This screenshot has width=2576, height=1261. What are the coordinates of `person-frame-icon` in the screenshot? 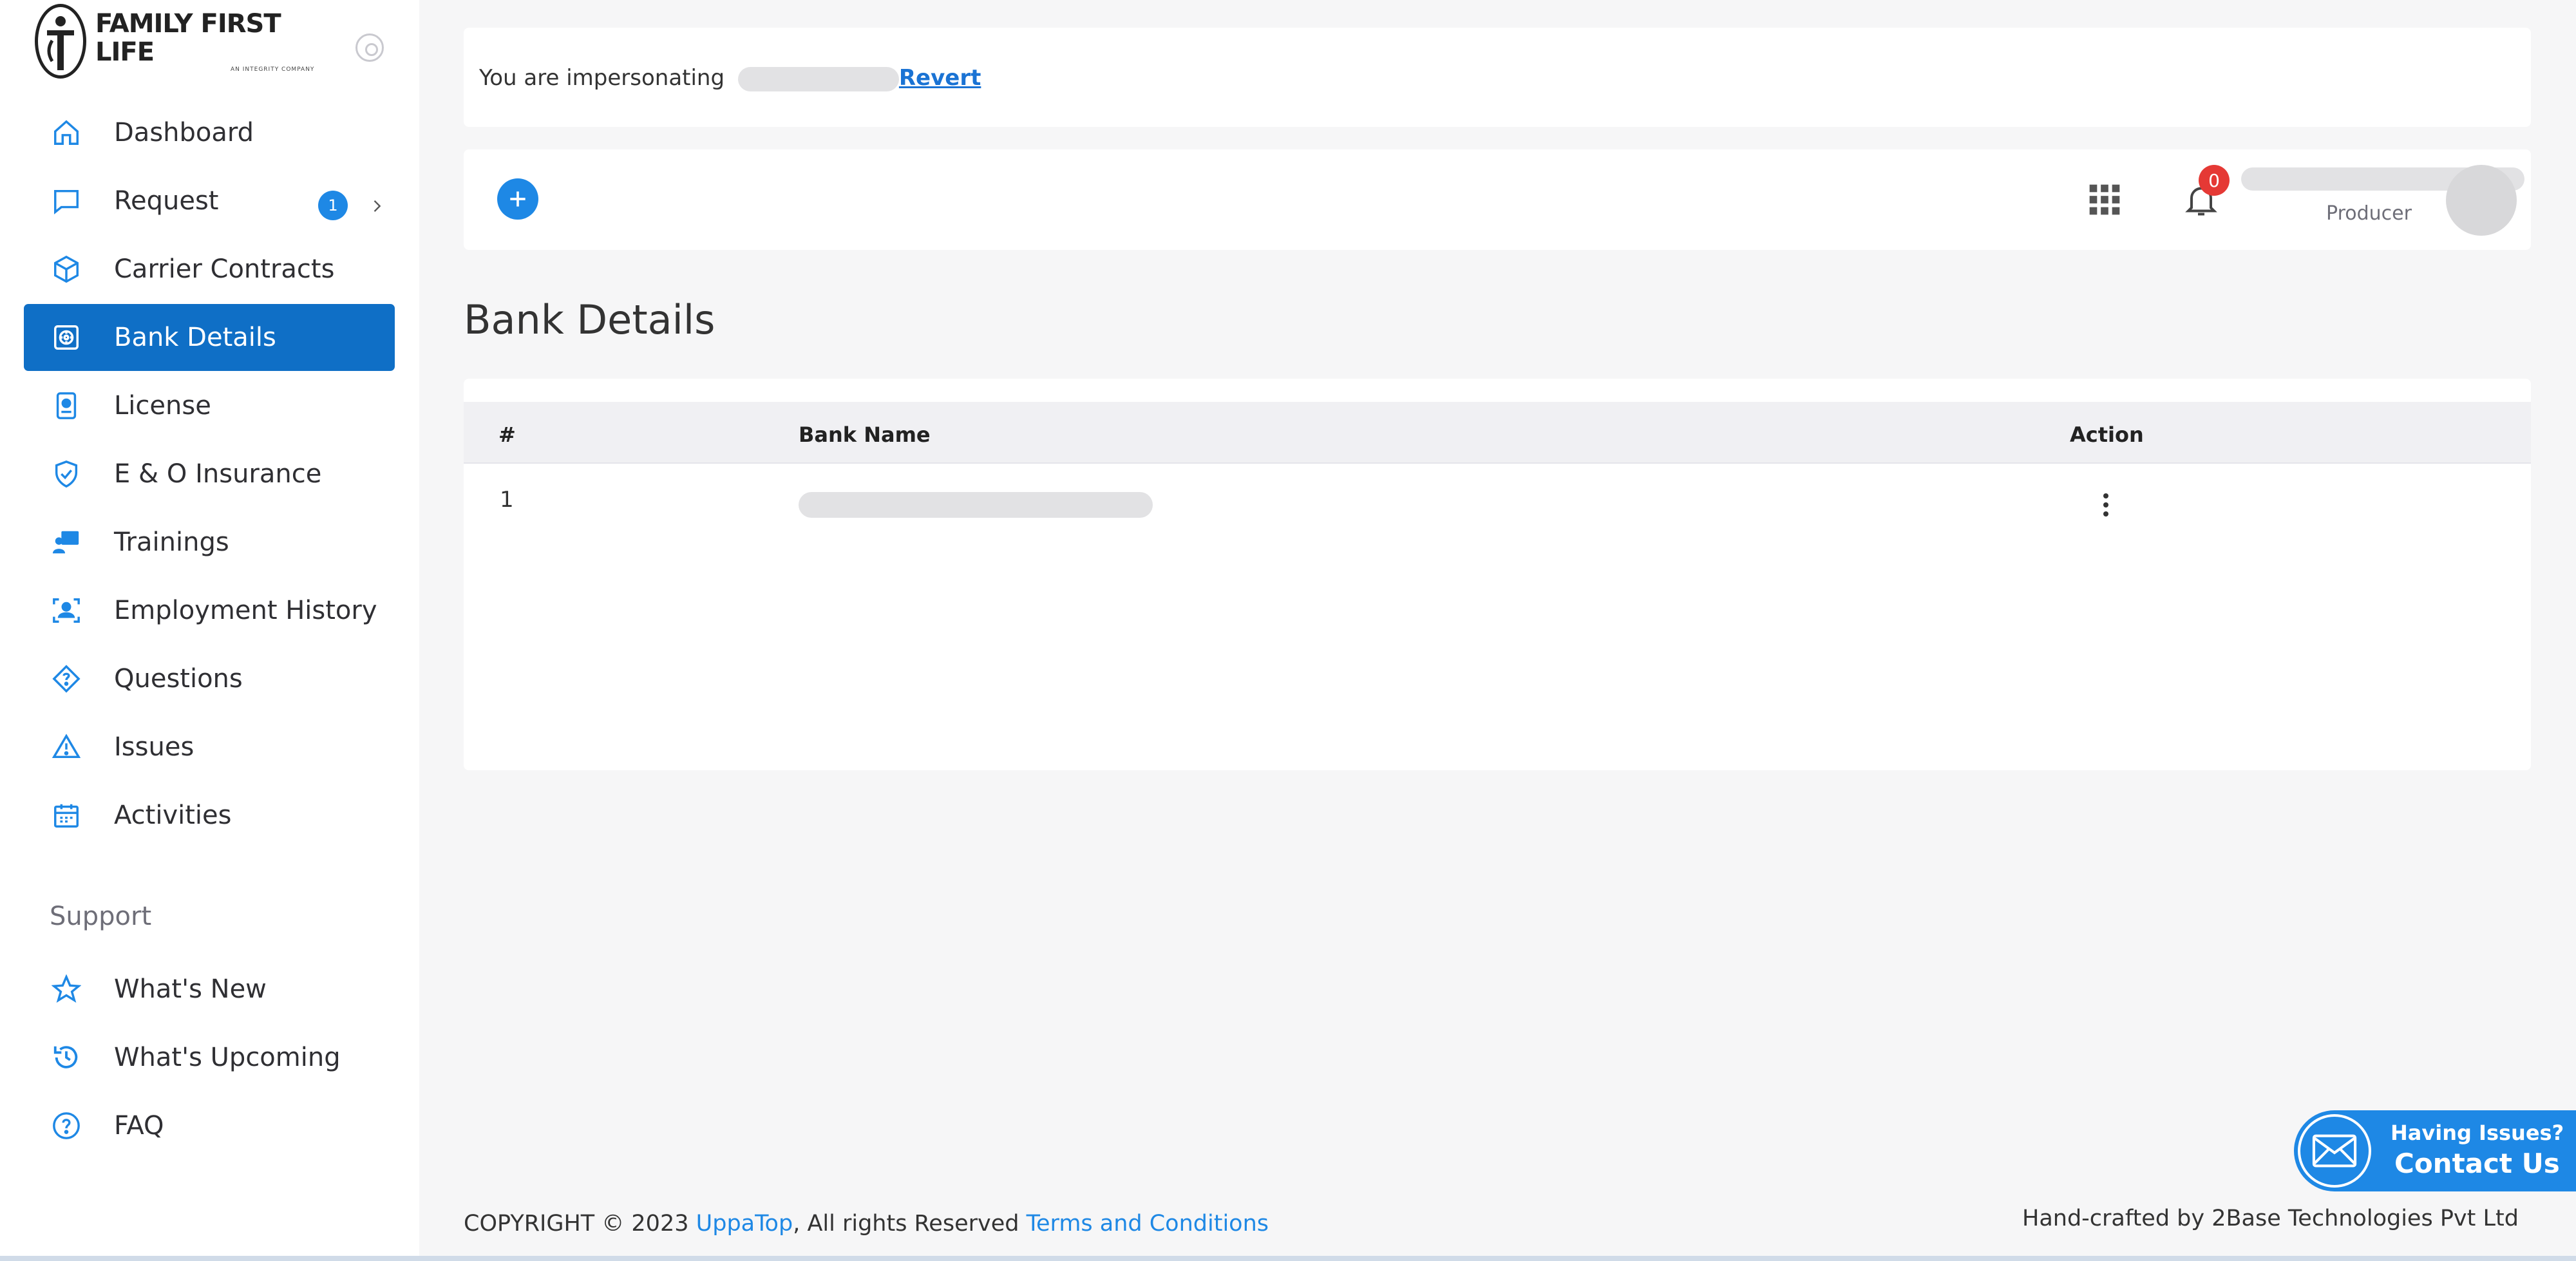 It's located at (66, 610).